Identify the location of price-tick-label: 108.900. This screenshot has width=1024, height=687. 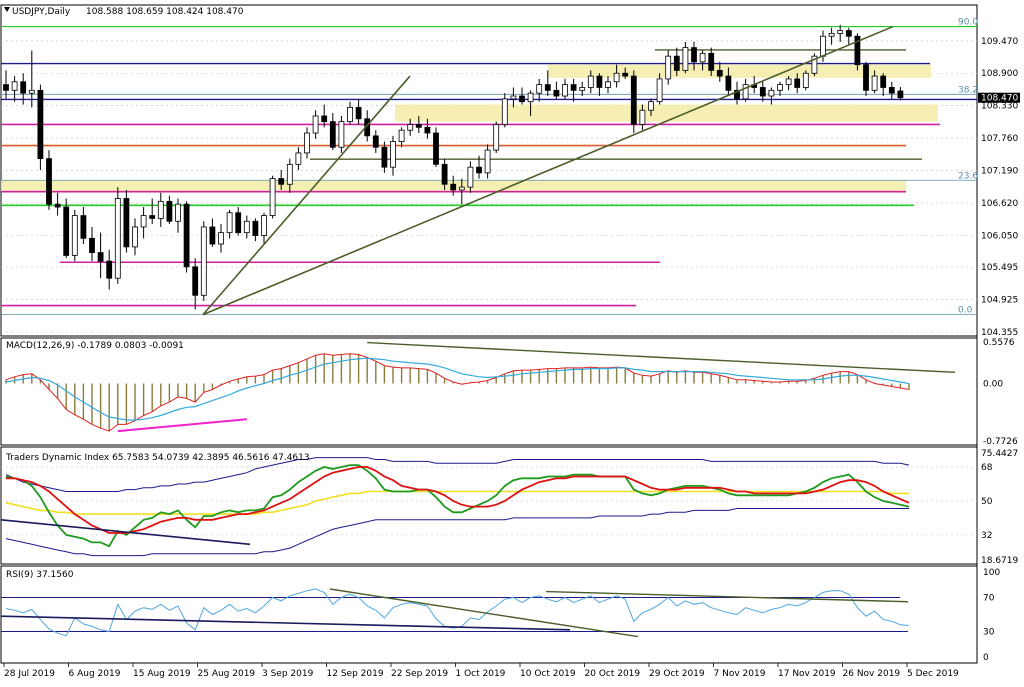
(999, 74).